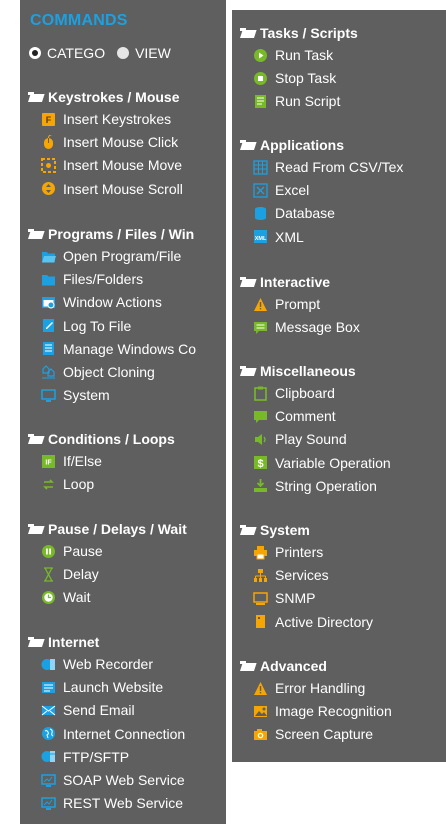  What do you see at coordinates (328, 167) in the screenshot?
I see `command-item: Read From CSV/Tex` at bounding box center [328, 167].